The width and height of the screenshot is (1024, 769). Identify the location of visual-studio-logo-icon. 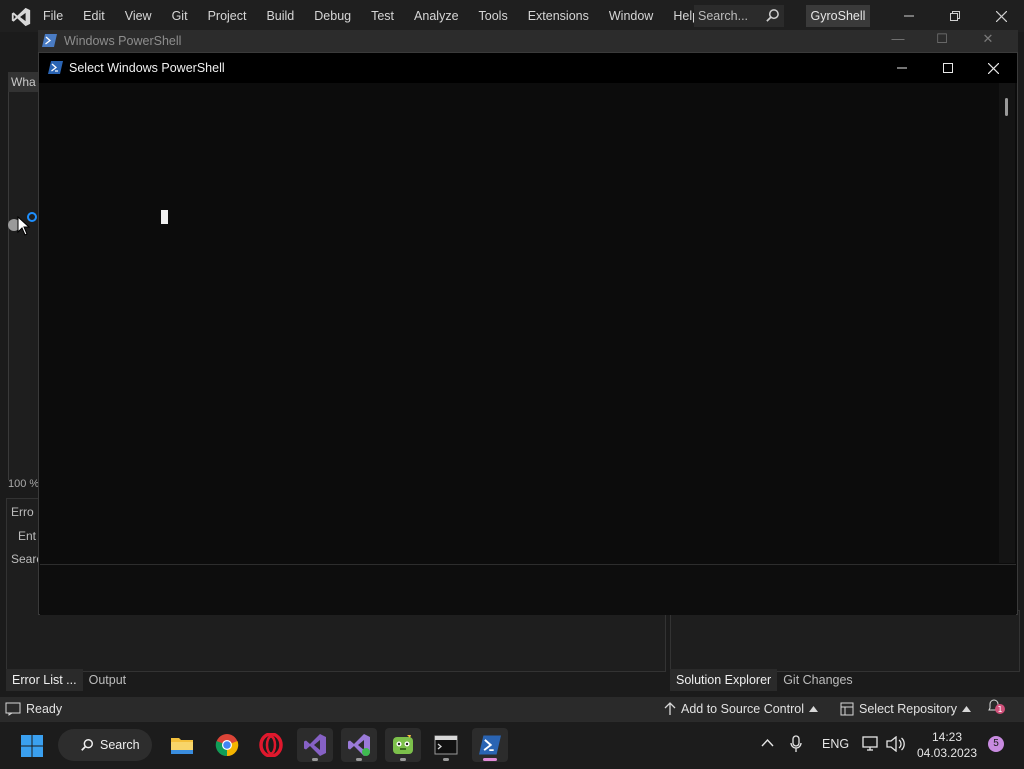
(21, 17).